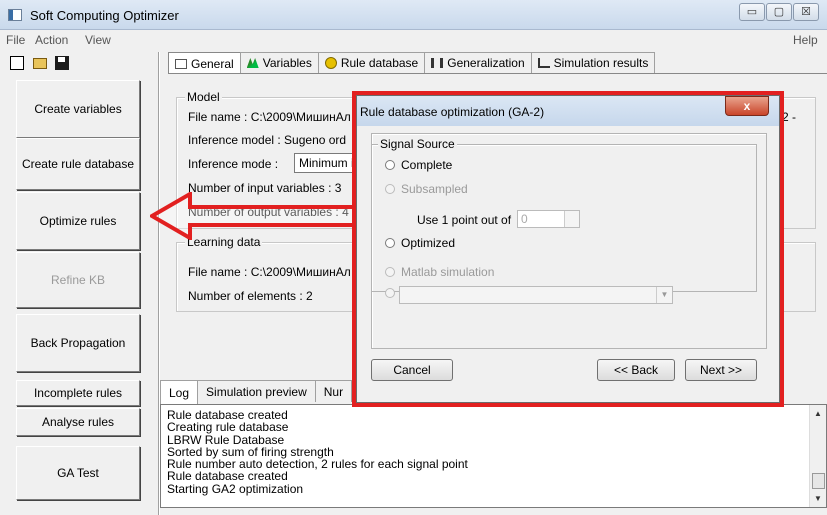 This screenshot has height=515, width=827. What do you see at coordinates (548, 219) in the screenshot?
I see `subsample-spinner: 0` at bounding box center [548, 219].